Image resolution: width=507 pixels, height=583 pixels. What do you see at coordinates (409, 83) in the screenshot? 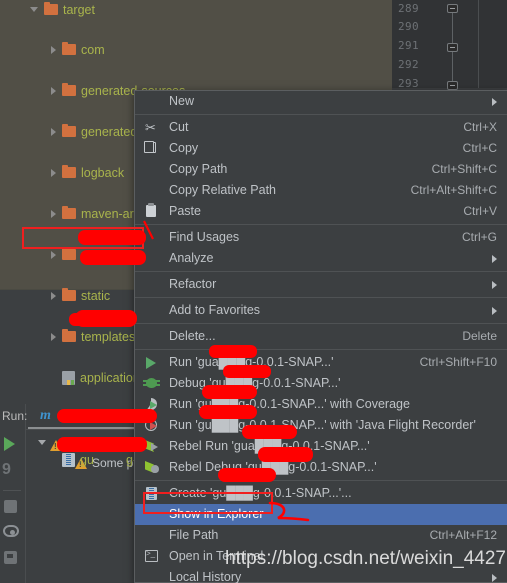
I see `line-number: 293` at bounding box center [409, 83].